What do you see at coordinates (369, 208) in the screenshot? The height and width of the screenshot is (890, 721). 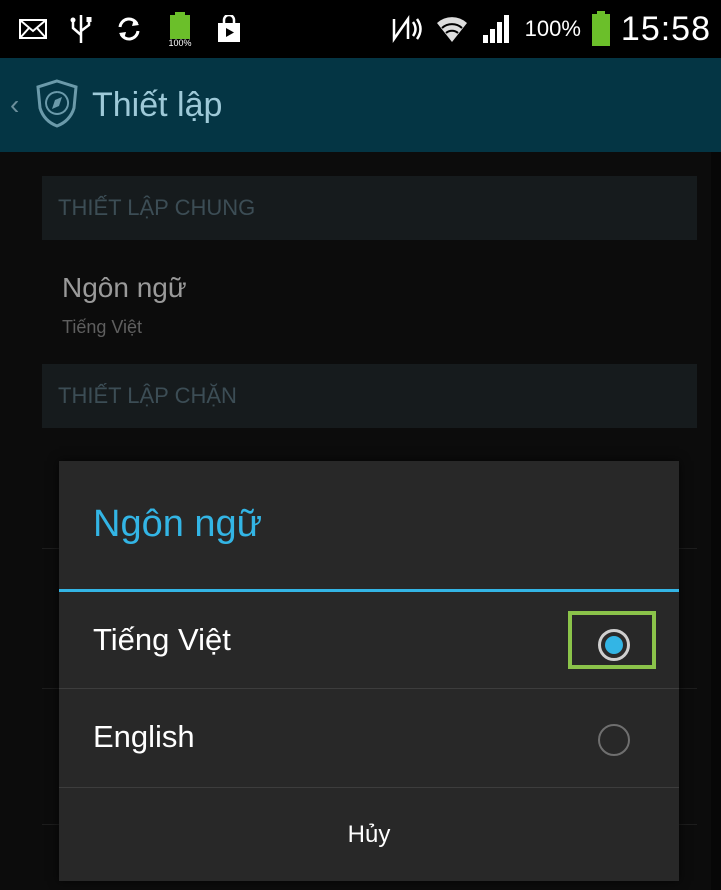 I see `section-header-general: THIẾT LẬP CHUNG` at bounding box center [369, 208].